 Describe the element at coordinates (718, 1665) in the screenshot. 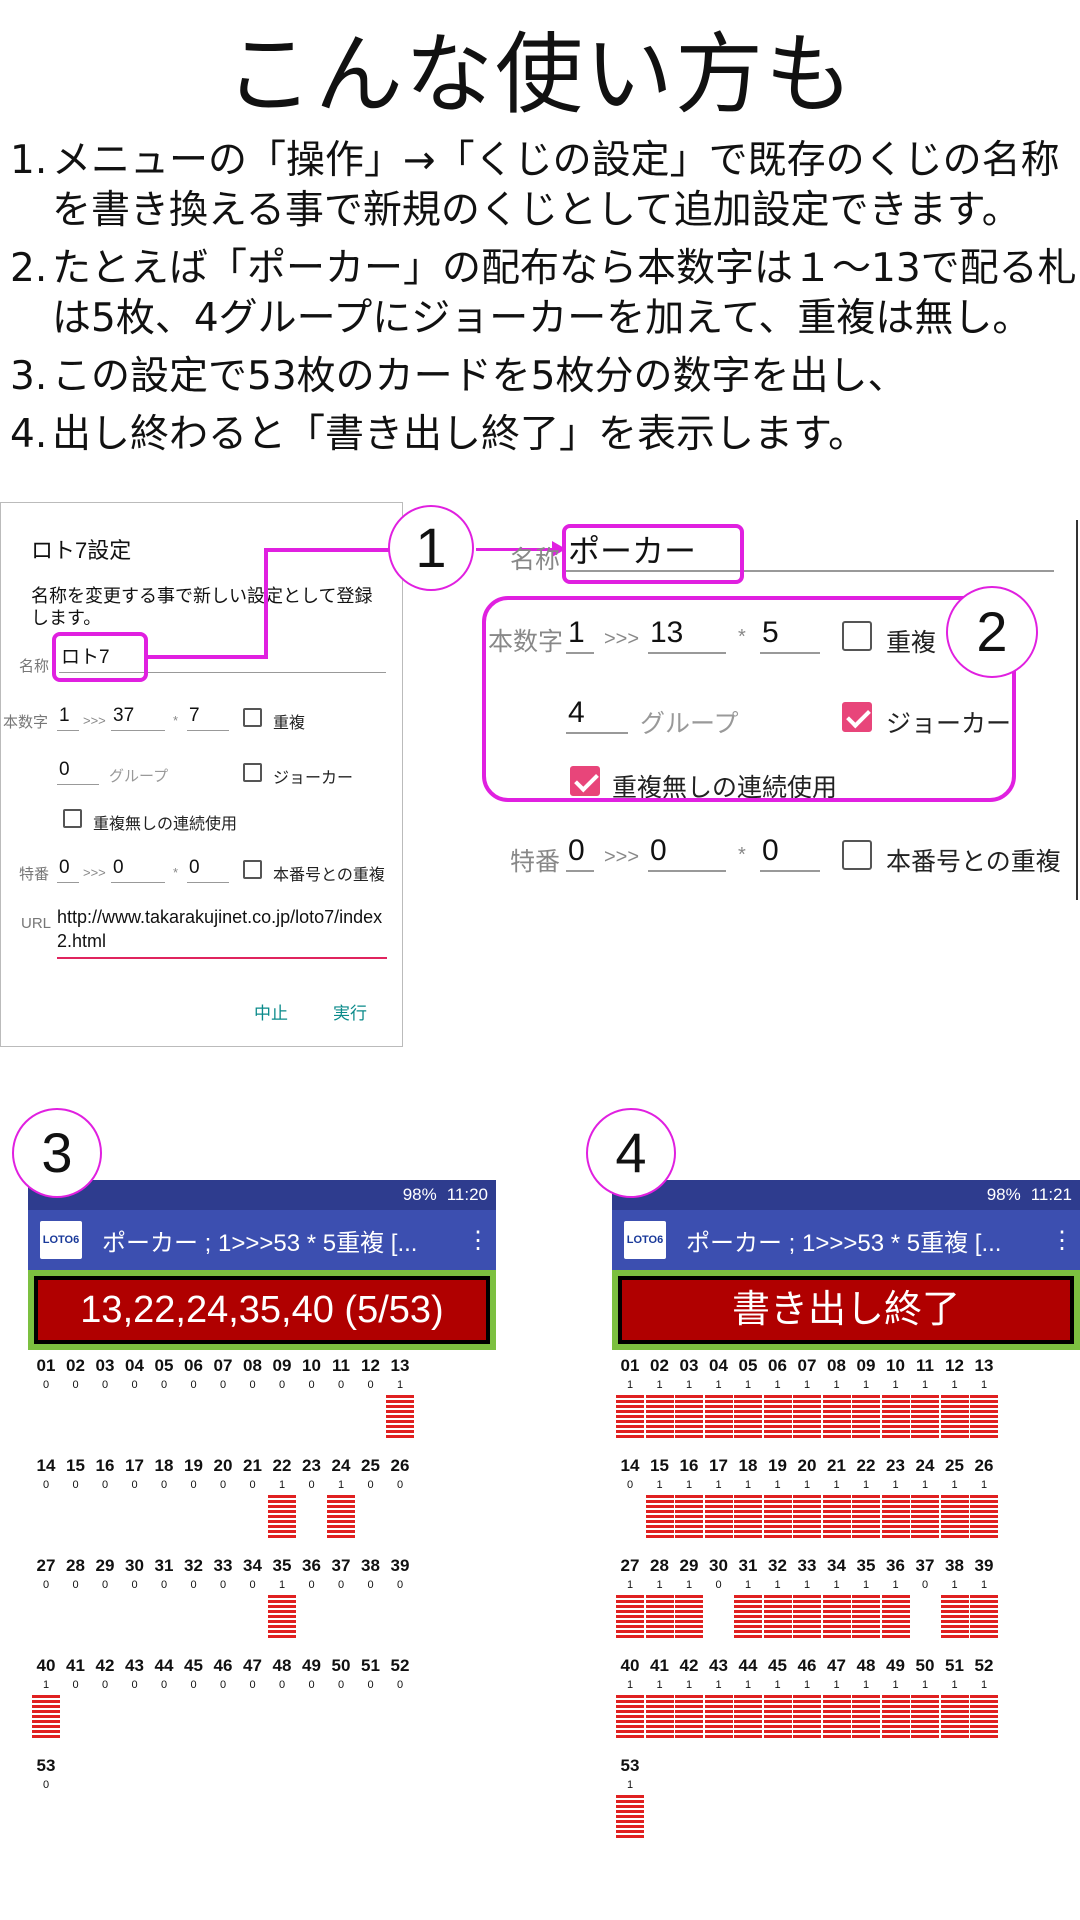

I see `number-label: 43` at that location.